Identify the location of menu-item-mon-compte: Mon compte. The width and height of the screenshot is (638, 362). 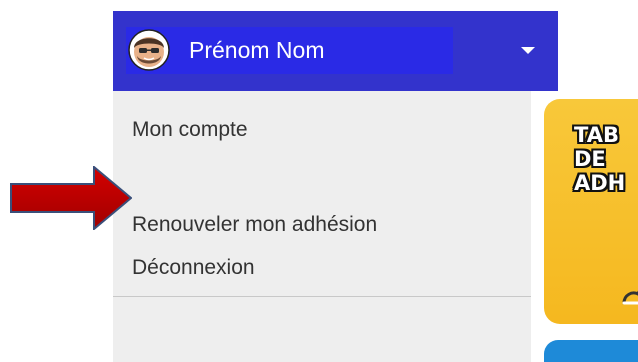
(190, 130).